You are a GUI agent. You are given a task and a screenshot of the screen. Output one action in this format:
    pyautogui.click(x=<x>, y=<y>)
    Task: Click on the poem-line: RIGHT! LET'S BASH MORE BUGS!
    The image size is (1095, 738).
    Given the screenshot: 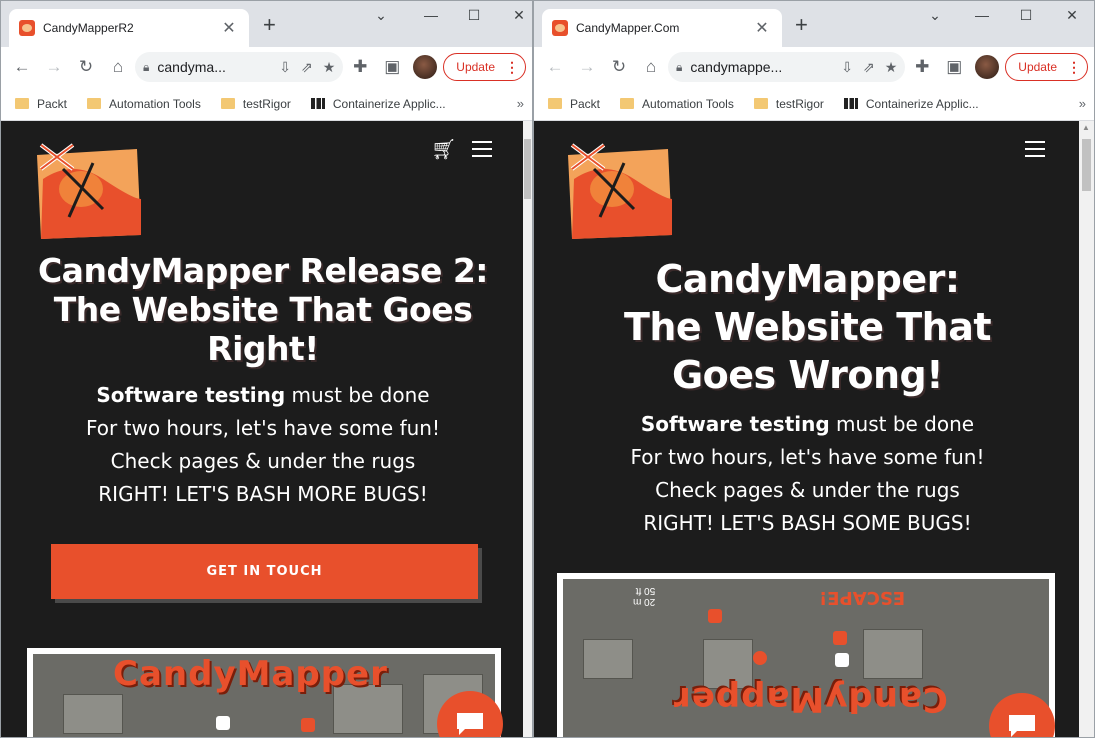 What is the action you would take?
    pyautogui.click(x=263, y=494)
    